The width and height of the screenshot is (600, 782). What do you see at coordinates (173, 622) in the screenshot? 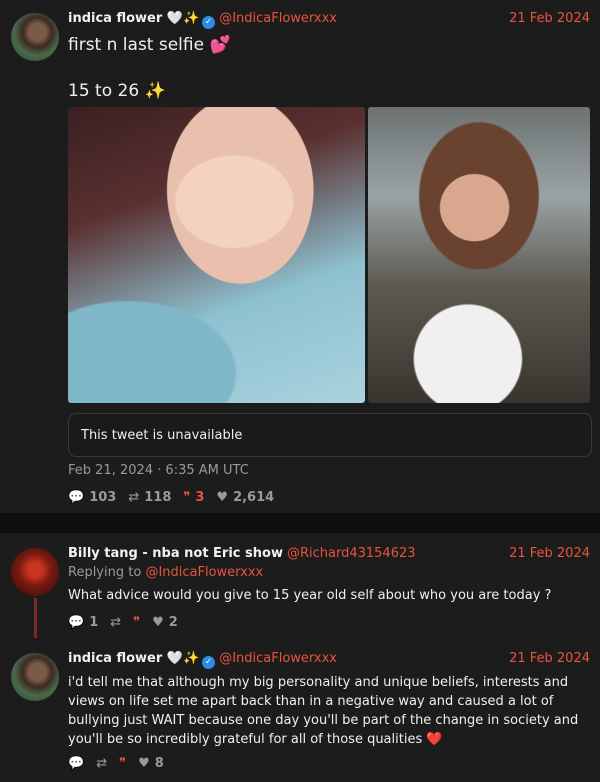
I see `like-count-value: 2` at bounding box center [173, 622].